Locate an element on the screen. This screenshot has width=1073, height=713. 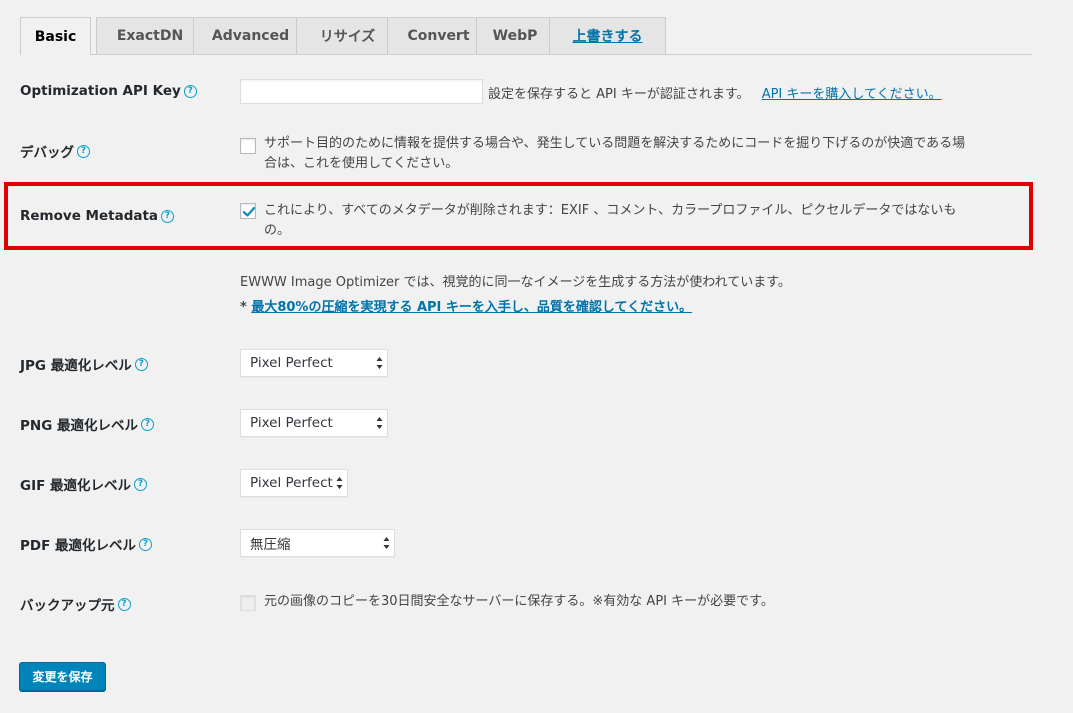
api-key-label-text: Optimization API Key is located at coordinates (100, 91).